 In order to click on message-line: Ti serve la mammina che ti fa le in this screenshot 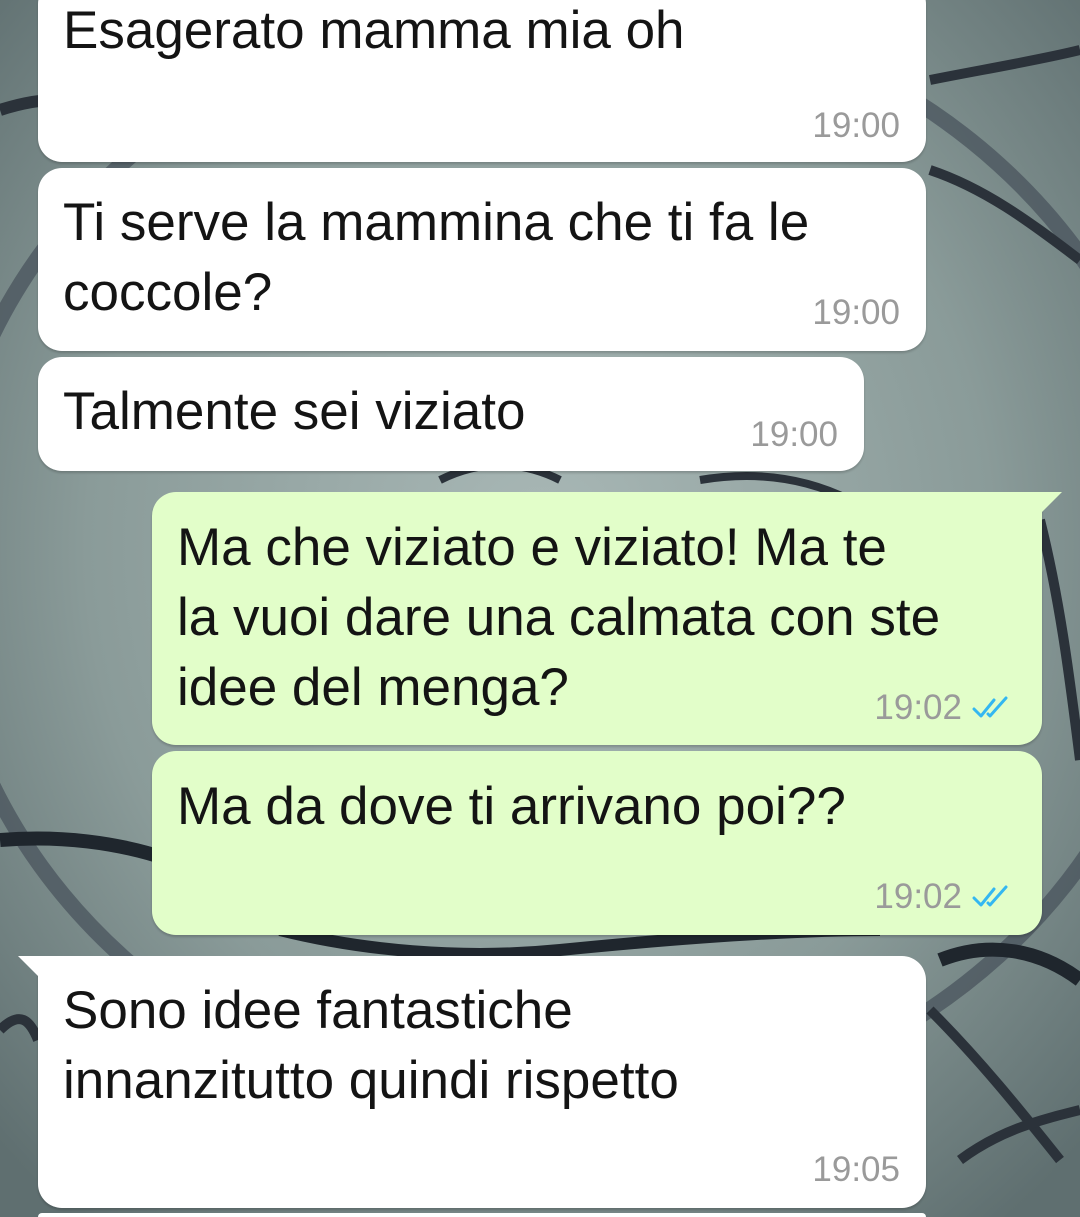, I will do `click(436, 222)`.